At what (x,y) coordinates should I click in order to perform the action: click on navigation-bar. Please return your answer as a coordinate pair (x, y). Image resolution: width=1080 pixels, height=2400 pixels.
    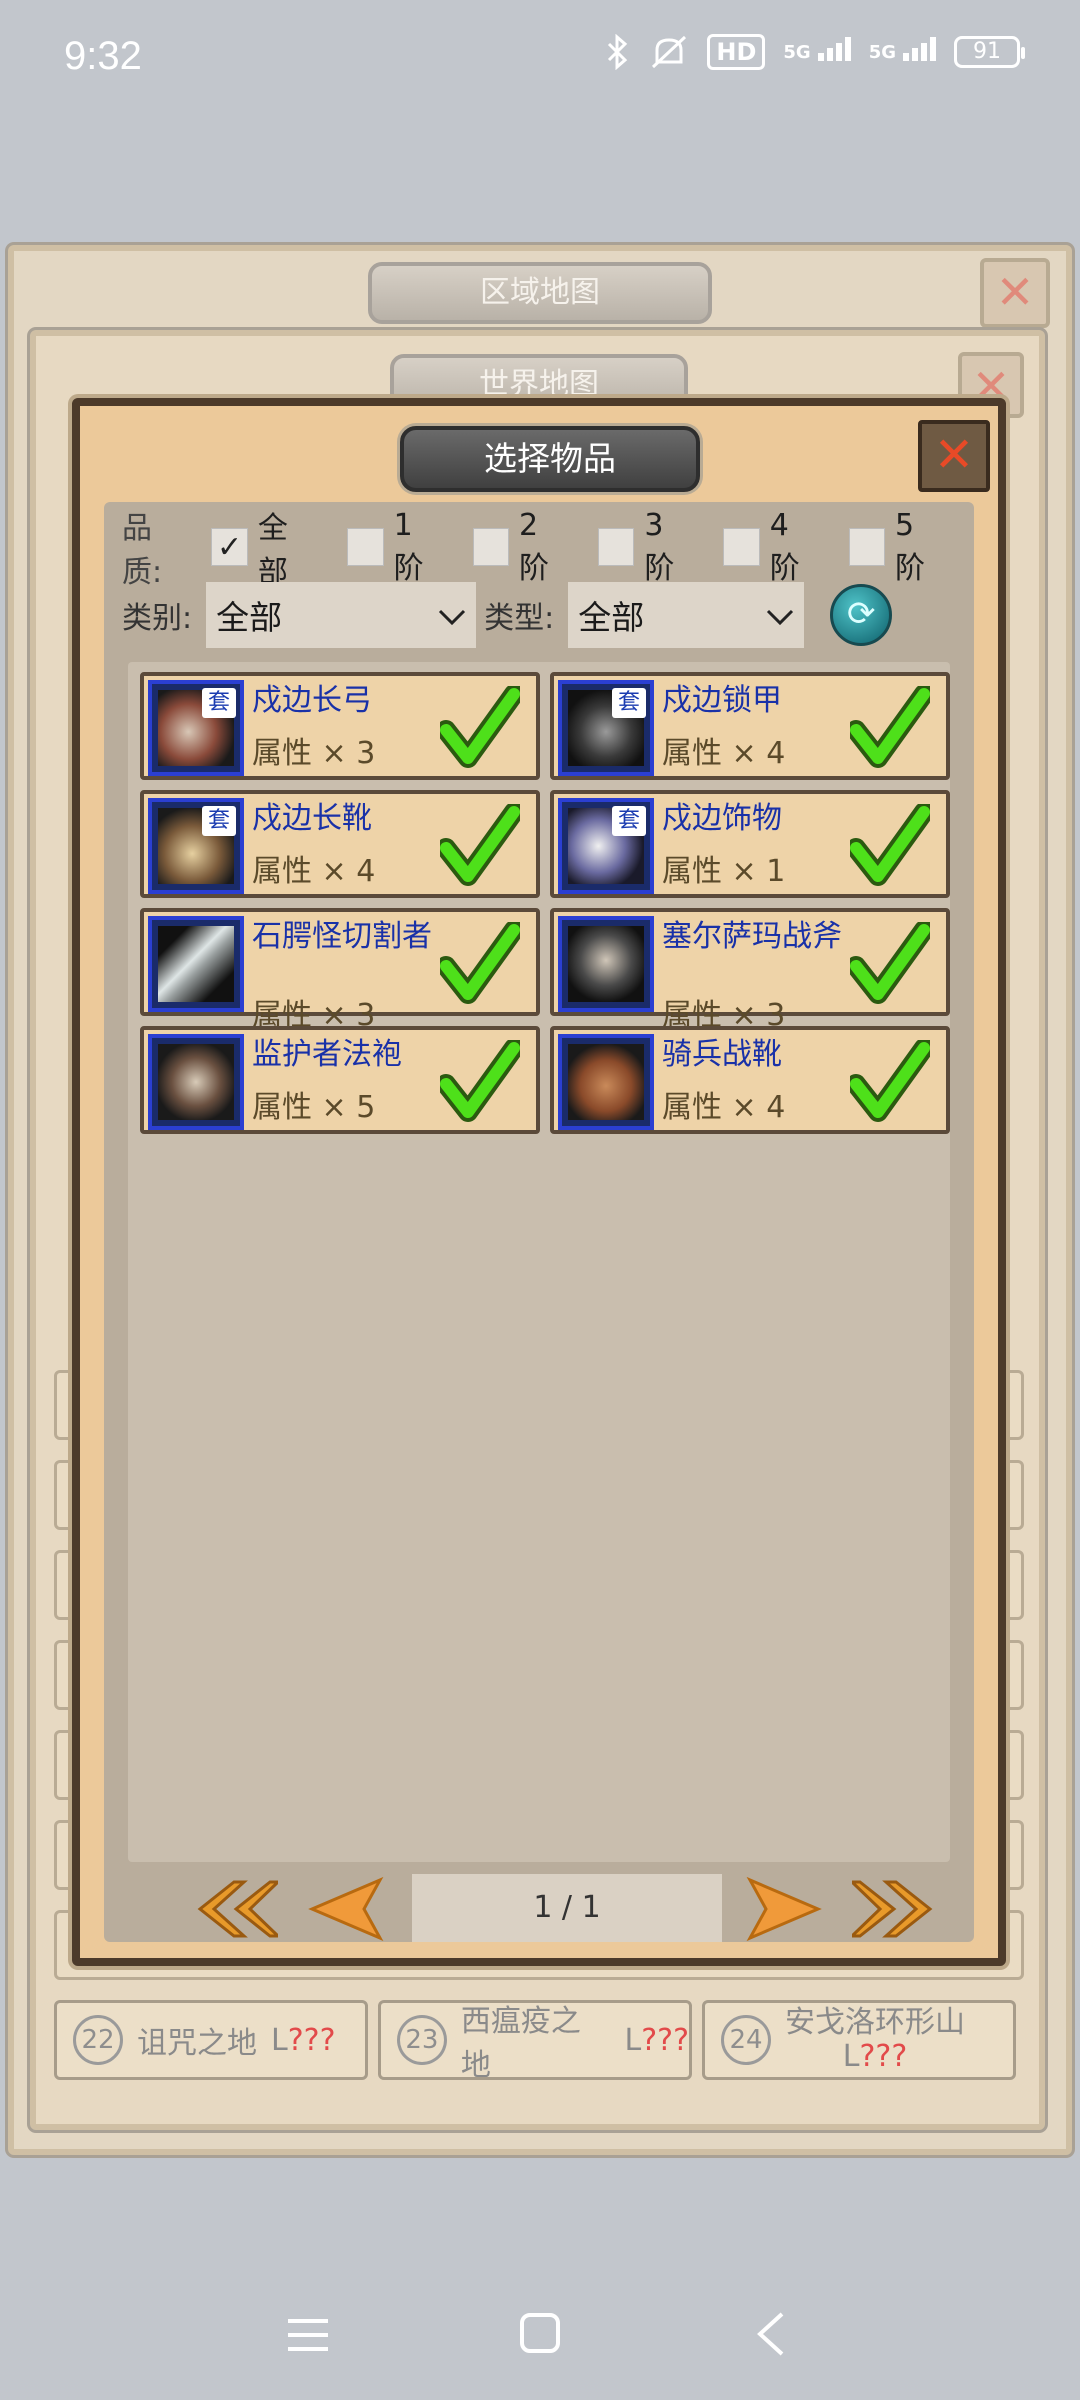
    Looking at the image, I should click on (540, 2335).